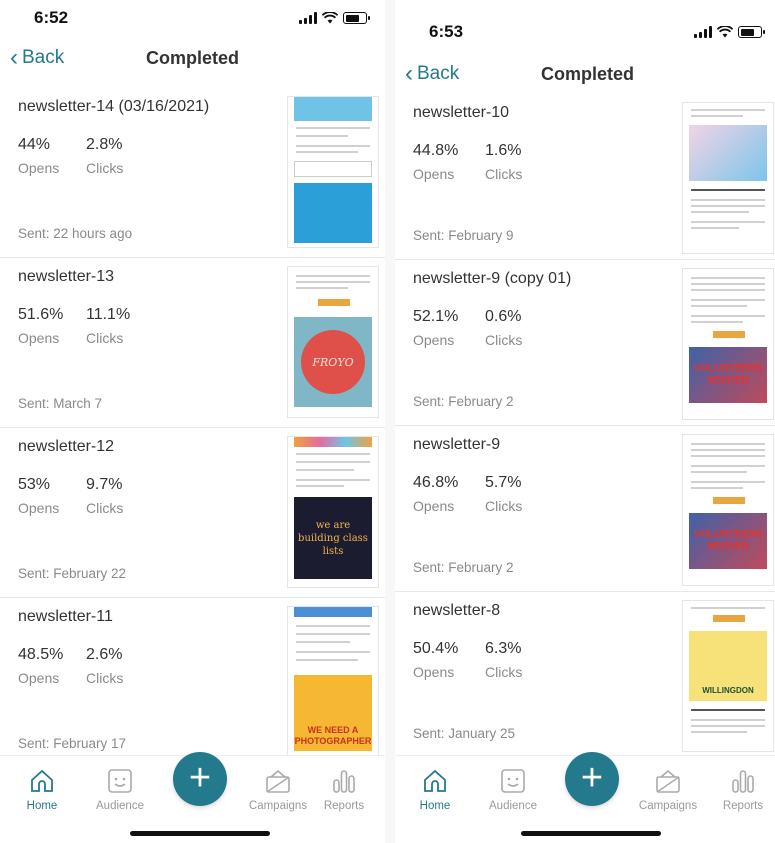 The height and width of the screenshot is (843, 775). I want to click on newsletter-name: newsletter-12, so click(66, 446).